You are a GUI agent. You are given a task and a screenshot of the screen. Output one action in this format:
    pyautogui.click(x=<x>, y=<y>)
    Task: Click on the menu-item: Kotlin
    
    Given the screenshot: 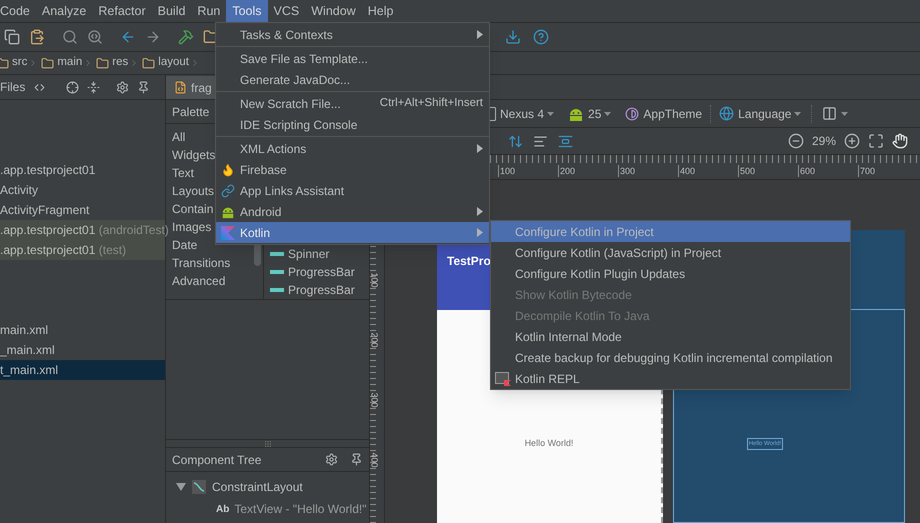 What is the action you would take?
    pyautogui.click(x=352, y=232)
    